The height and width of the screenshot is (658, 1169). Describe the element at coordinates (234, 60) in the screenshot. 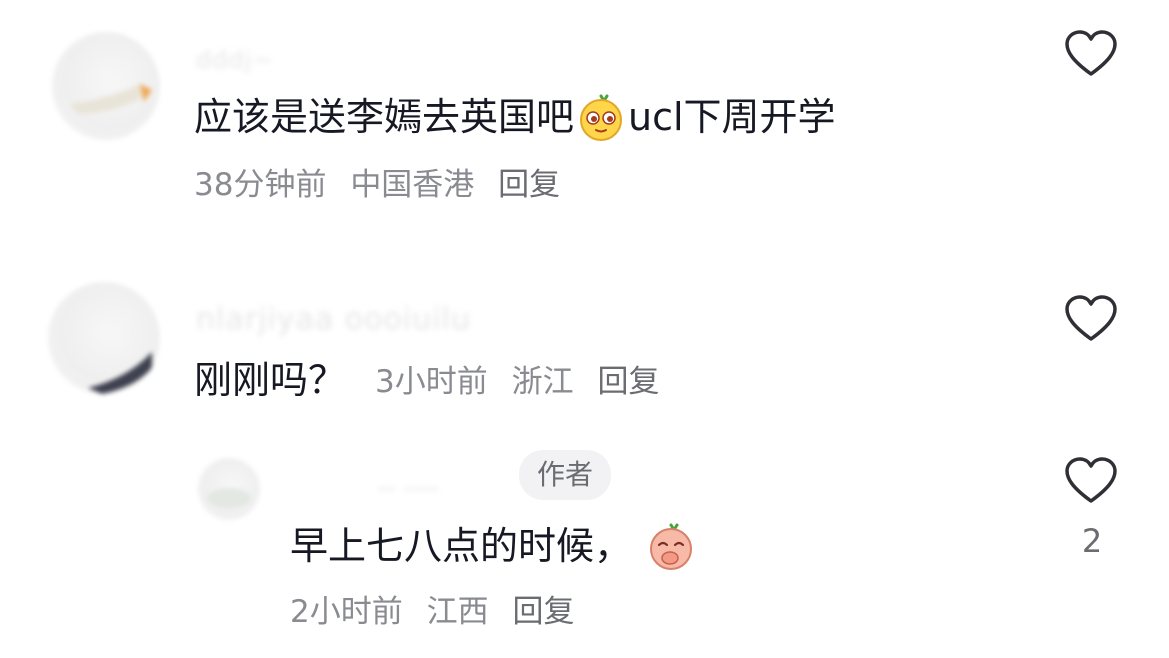

I see `comment-username: dddj~` at that location.